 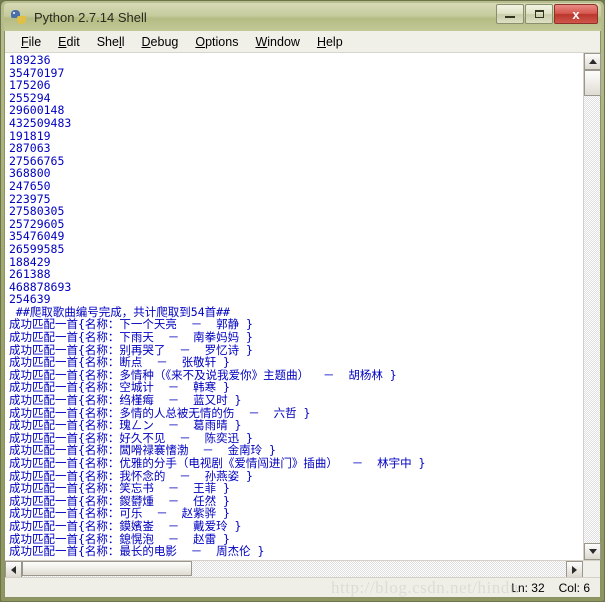 What do you see at coordinates (334, 41) in the screenshot?
I see `menu-help-label: elp` at bounding box center [334, 41].